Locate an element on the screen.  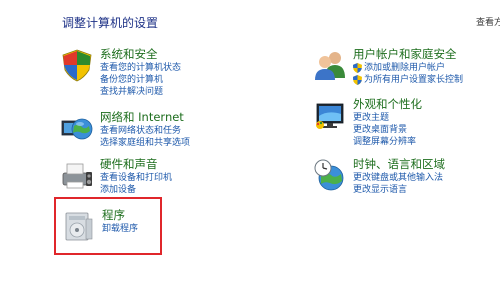
link-parental-controls: 为所有用户设置家长控制 is located at coordinates (408, 80).